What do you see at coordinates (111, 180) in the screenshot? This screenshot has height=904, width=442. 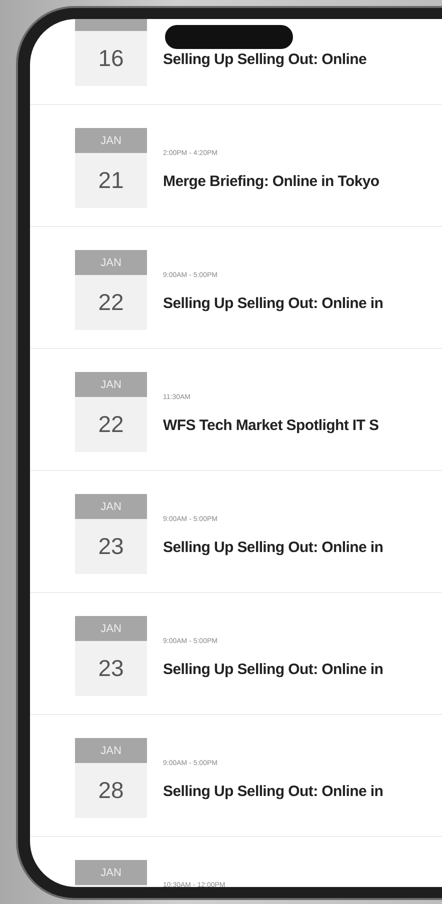 I see `event-day: 21` at bounding box center [111, 180].